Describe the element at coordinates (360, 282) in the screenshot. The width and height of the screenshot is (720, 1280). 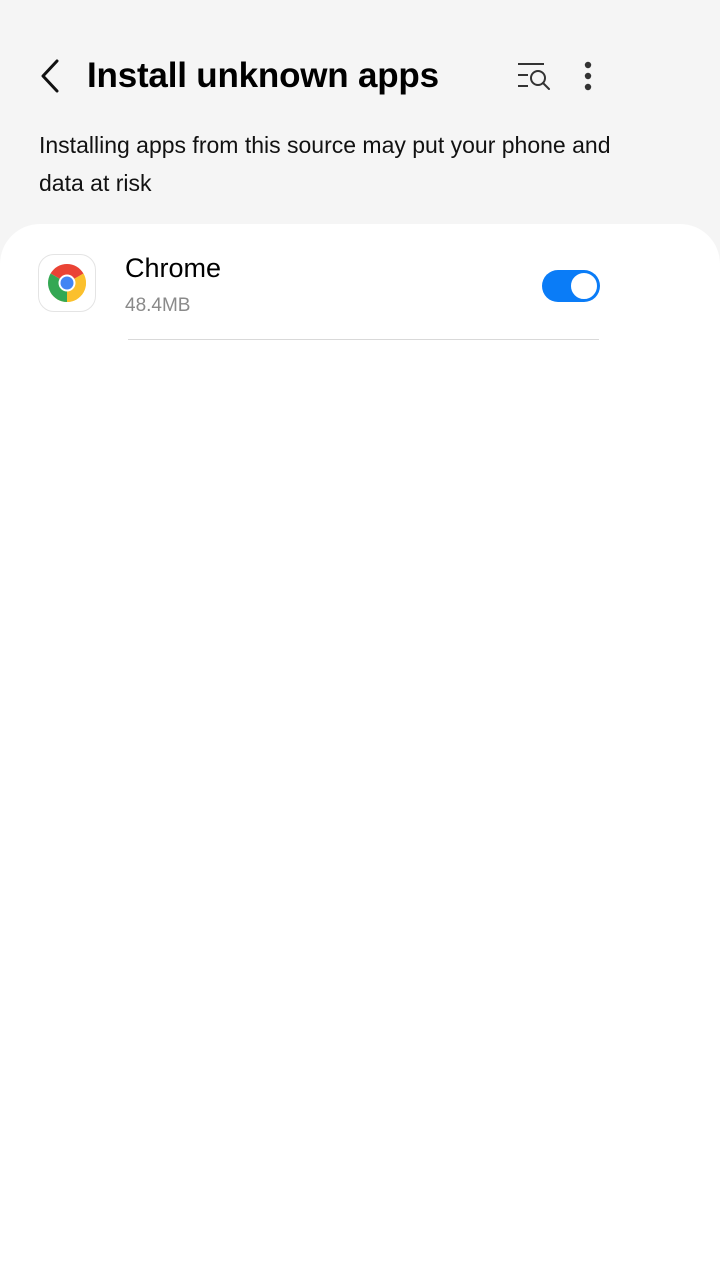
I see `list-item: Chrome 48.4MB` at that location.